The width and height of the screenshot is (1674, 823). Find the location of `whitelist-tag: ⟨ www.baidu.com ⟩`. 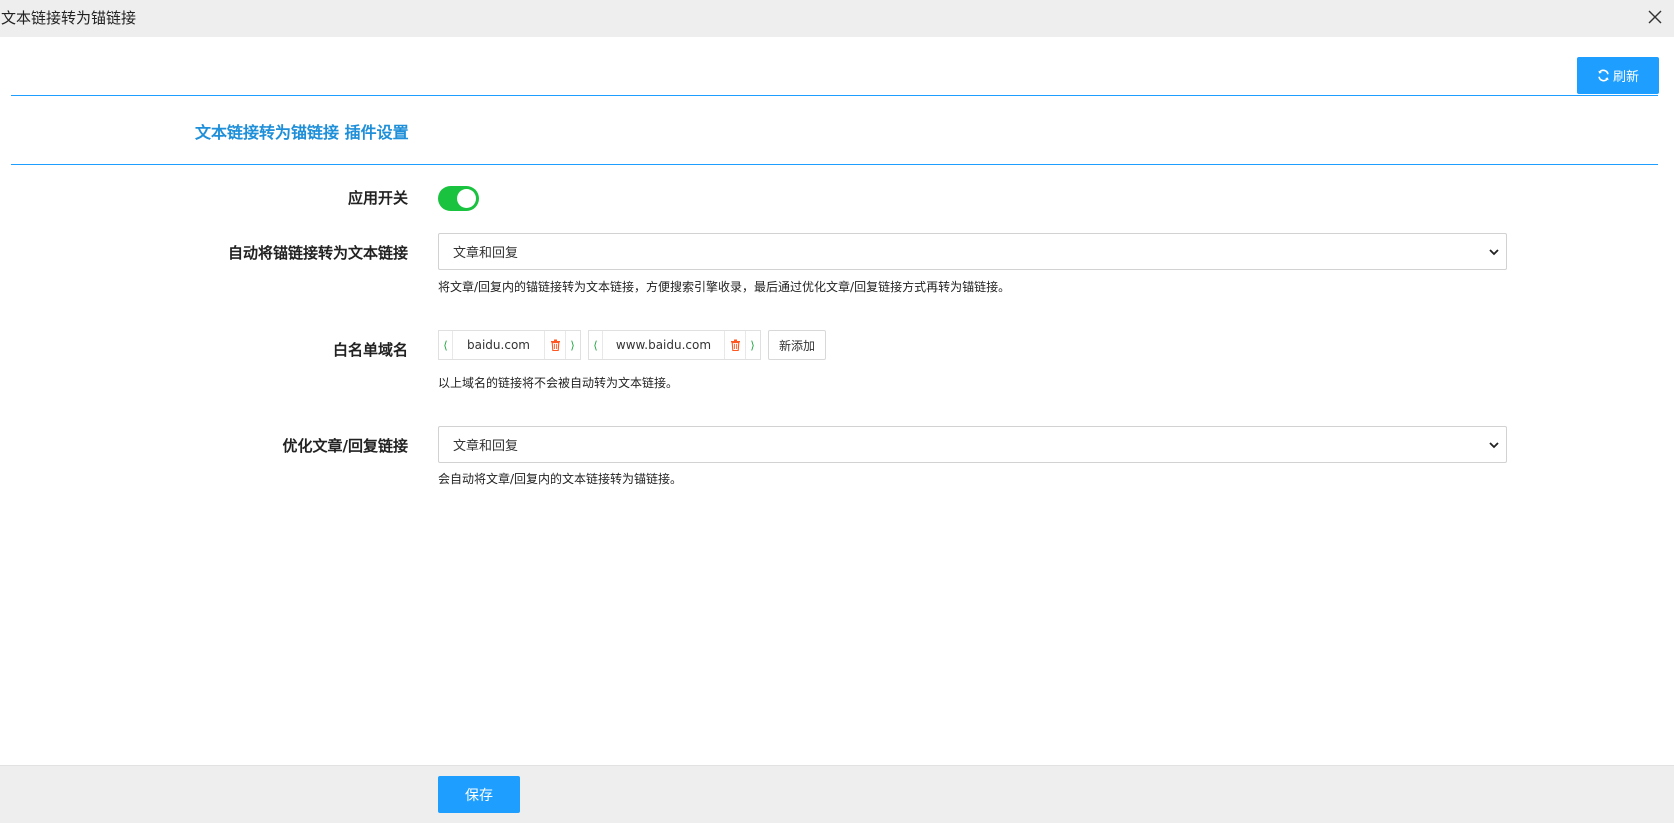

whitelist-tag: ⟨ www.baidu.com ⟩ is located at coordinates (674, 345).